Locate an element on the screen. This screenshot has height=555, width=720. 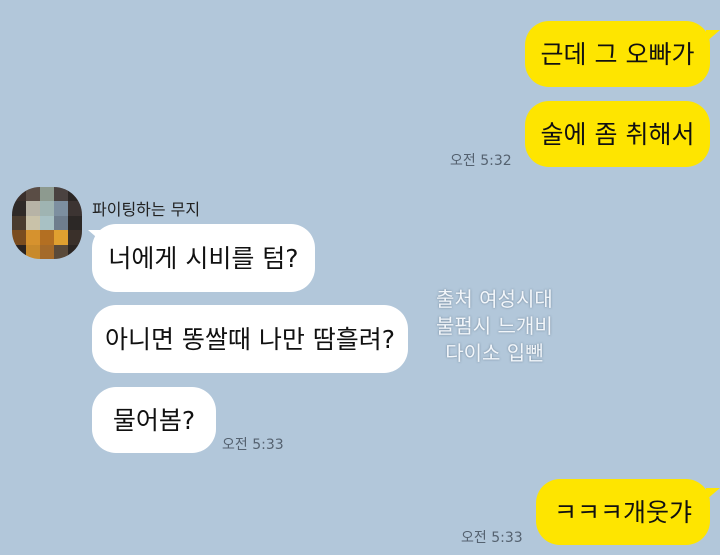
their-message-text-2: 아니면 똥쌀때 나만 땀흘려? is located at coordinates (250, 339).